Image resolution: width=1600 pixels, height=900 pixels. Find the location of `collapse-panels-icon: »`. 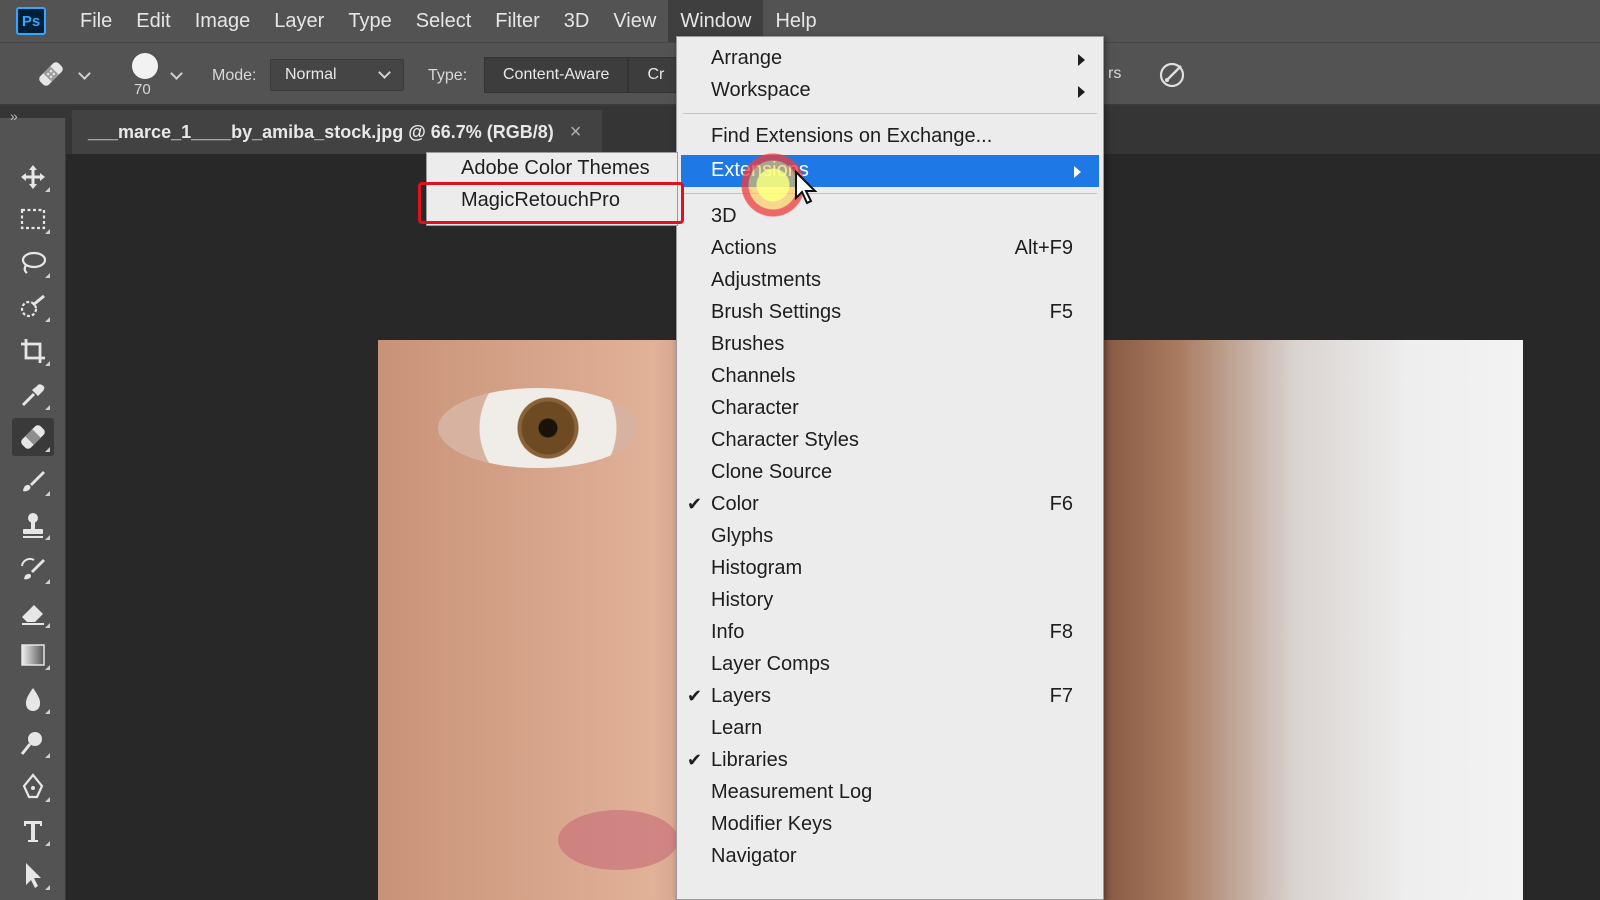

collapse-panels-icon: » is located at coordinates (14, 116).